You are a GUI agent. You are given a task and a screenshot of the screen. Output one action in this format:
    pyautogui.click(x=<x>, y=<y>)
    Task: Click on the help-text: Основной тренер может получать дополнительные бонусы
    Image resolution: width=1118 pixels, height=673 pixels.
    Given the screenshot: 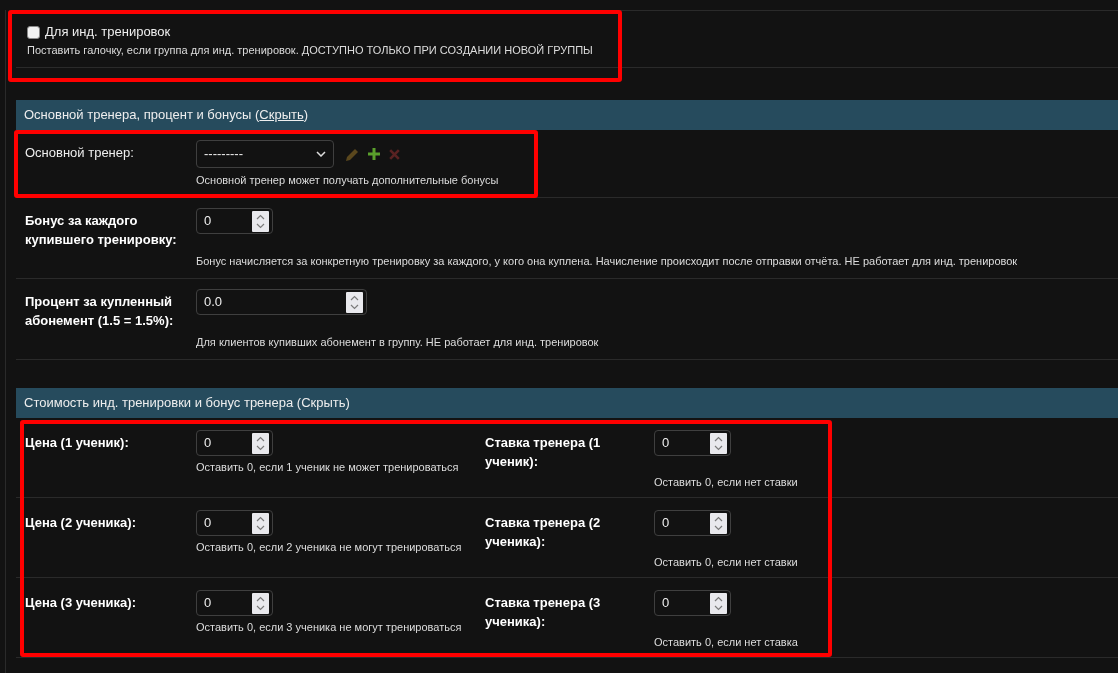 What is the action you would take?
    pyautogui.click(x=348, y=180)
    